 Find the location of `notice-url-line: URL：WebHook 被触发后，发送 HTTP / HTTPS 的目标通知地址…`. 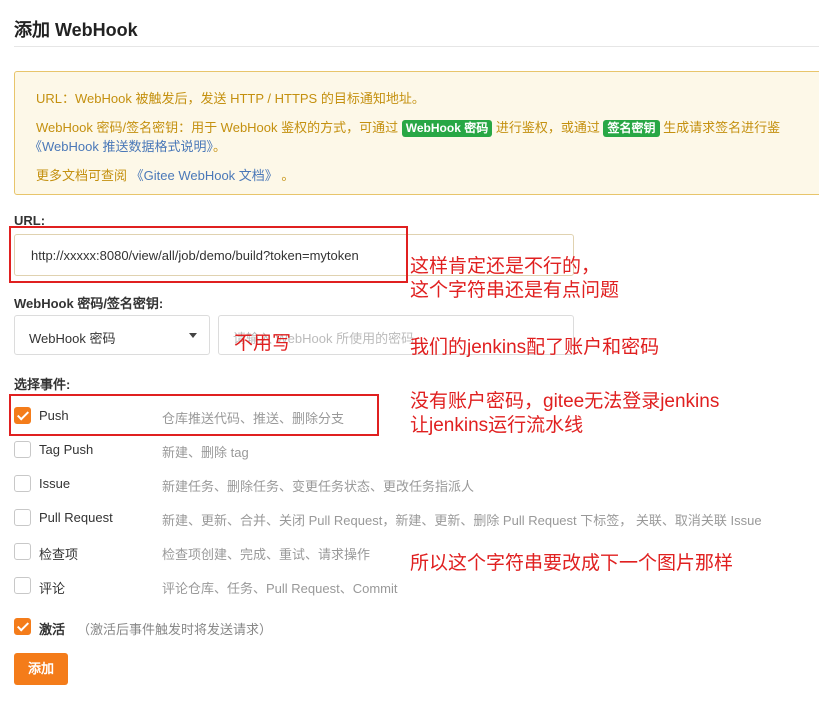

notice-url-line: URL：WebHook 被触发后，发送 HTTP / HTTPS 的目标通知地址… is located at coordinates (230, 98).